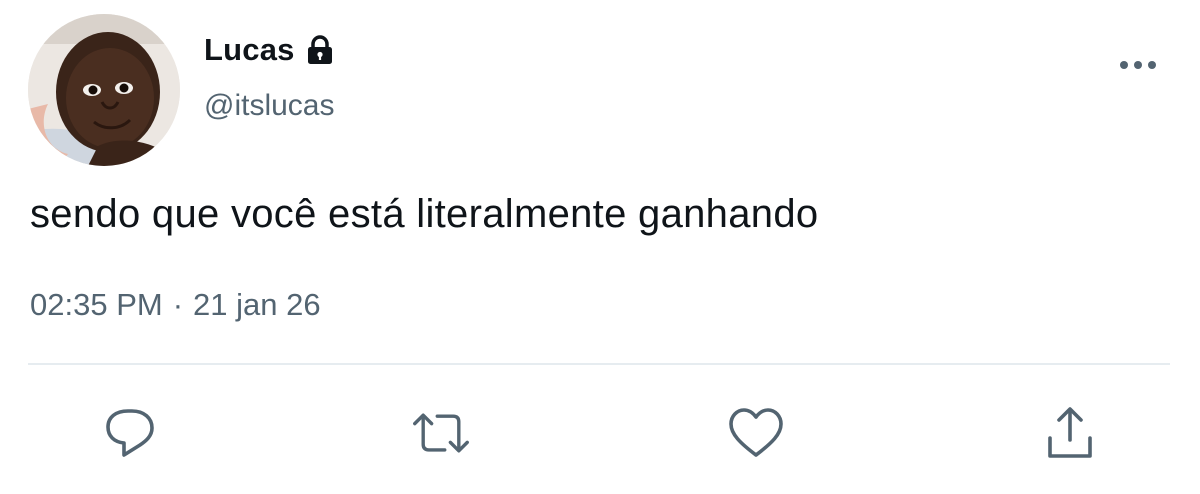 This screenshot has height=494, width=1200. I want to click on like-button, so click(756, 433).